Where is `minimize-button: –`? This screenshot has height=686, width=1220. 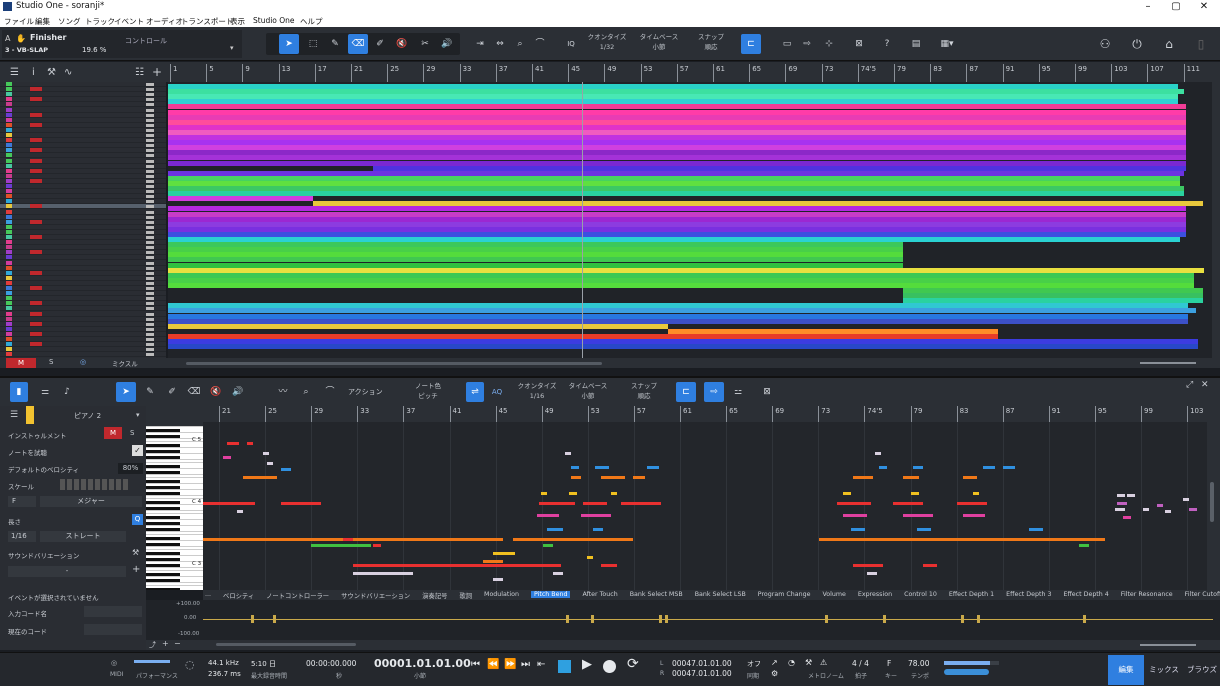 minimize-button: – is located at coordinates (1148, 7).